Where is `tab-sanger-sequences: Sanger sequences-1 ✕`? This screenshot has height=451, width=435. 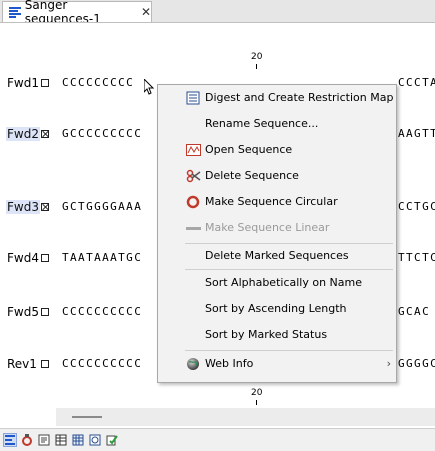
tab-sanger-sequences: Sanger sequences-1 ✕ is located at coordinates (77, 13).